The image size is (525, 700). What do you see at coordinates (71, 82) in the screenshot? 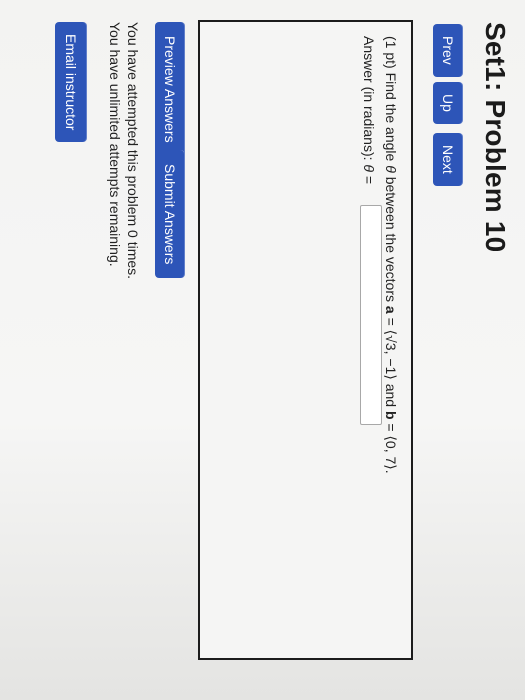
I see `email-instructor-button: Email instructor` at bounding box center [71, 82].